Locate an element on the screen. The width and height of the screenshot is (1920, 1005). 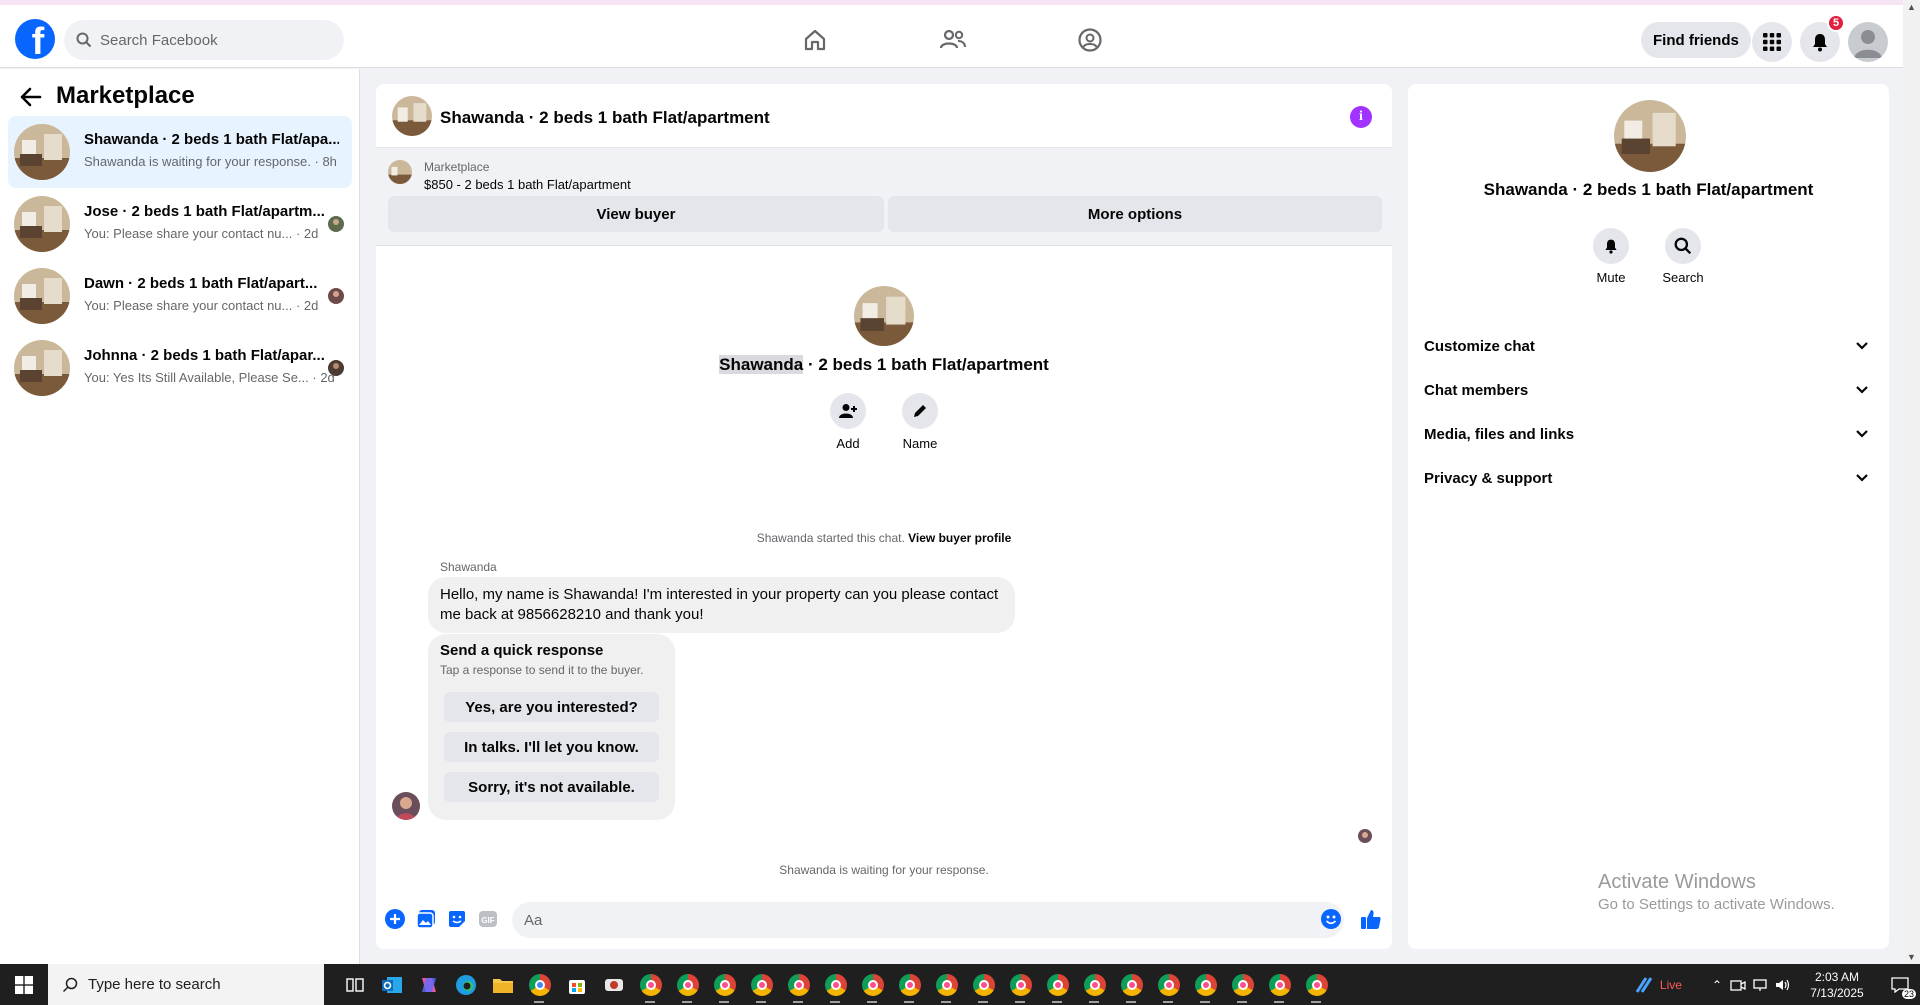
live-widget: Live is located at coordinates (1658, 985).